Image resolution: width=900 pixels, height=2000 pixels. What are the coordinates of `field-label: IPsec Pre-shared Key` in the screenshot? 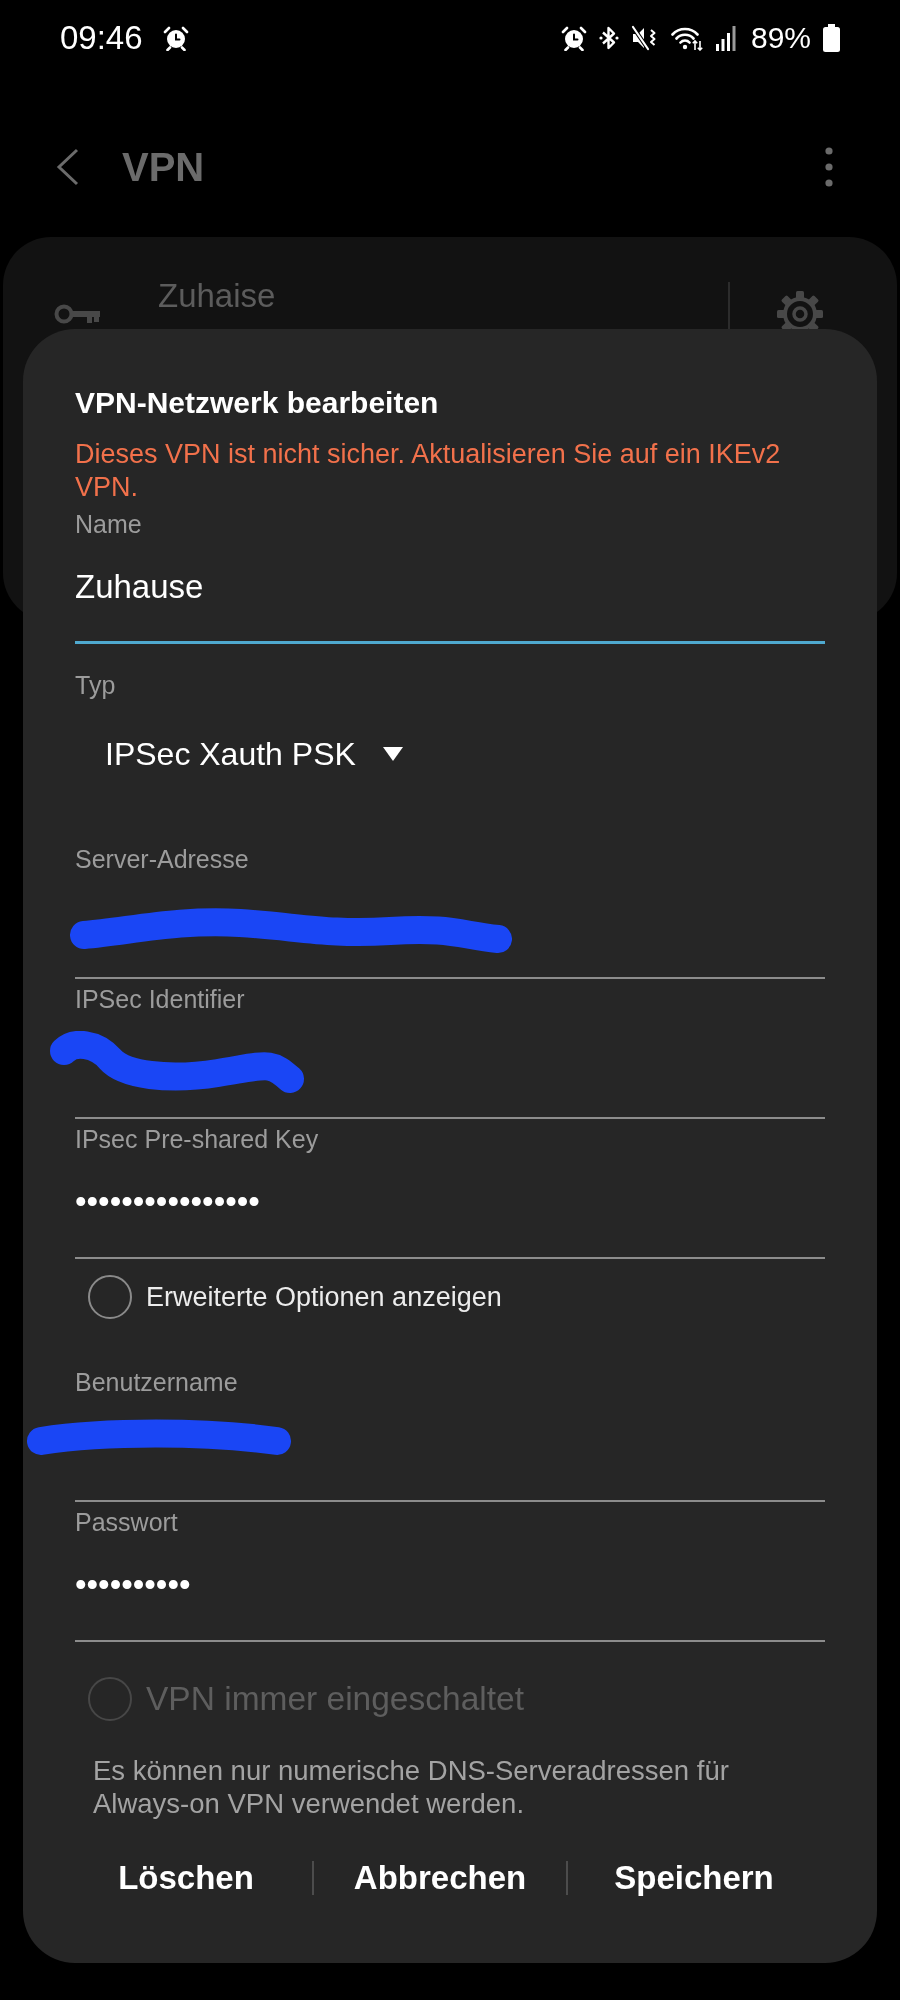 It's located at (197, 1139).